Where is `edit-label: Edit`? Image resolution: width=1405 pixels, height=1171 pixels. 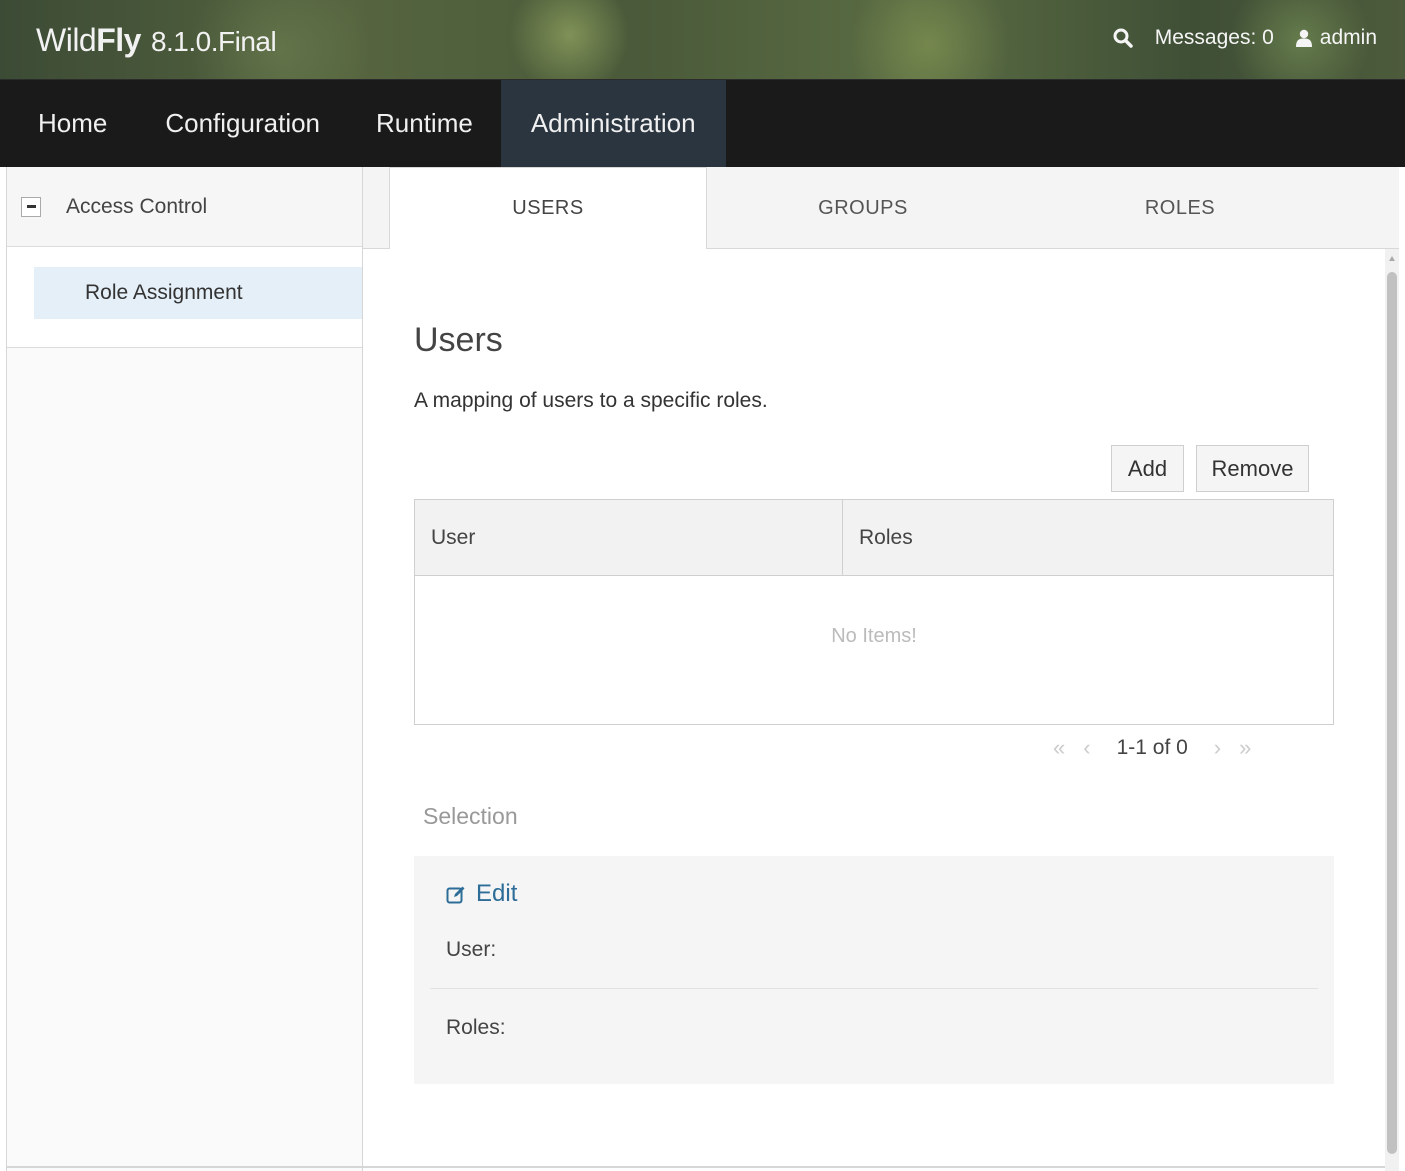
edit-label: Edit is located at coordinates (497, 893).